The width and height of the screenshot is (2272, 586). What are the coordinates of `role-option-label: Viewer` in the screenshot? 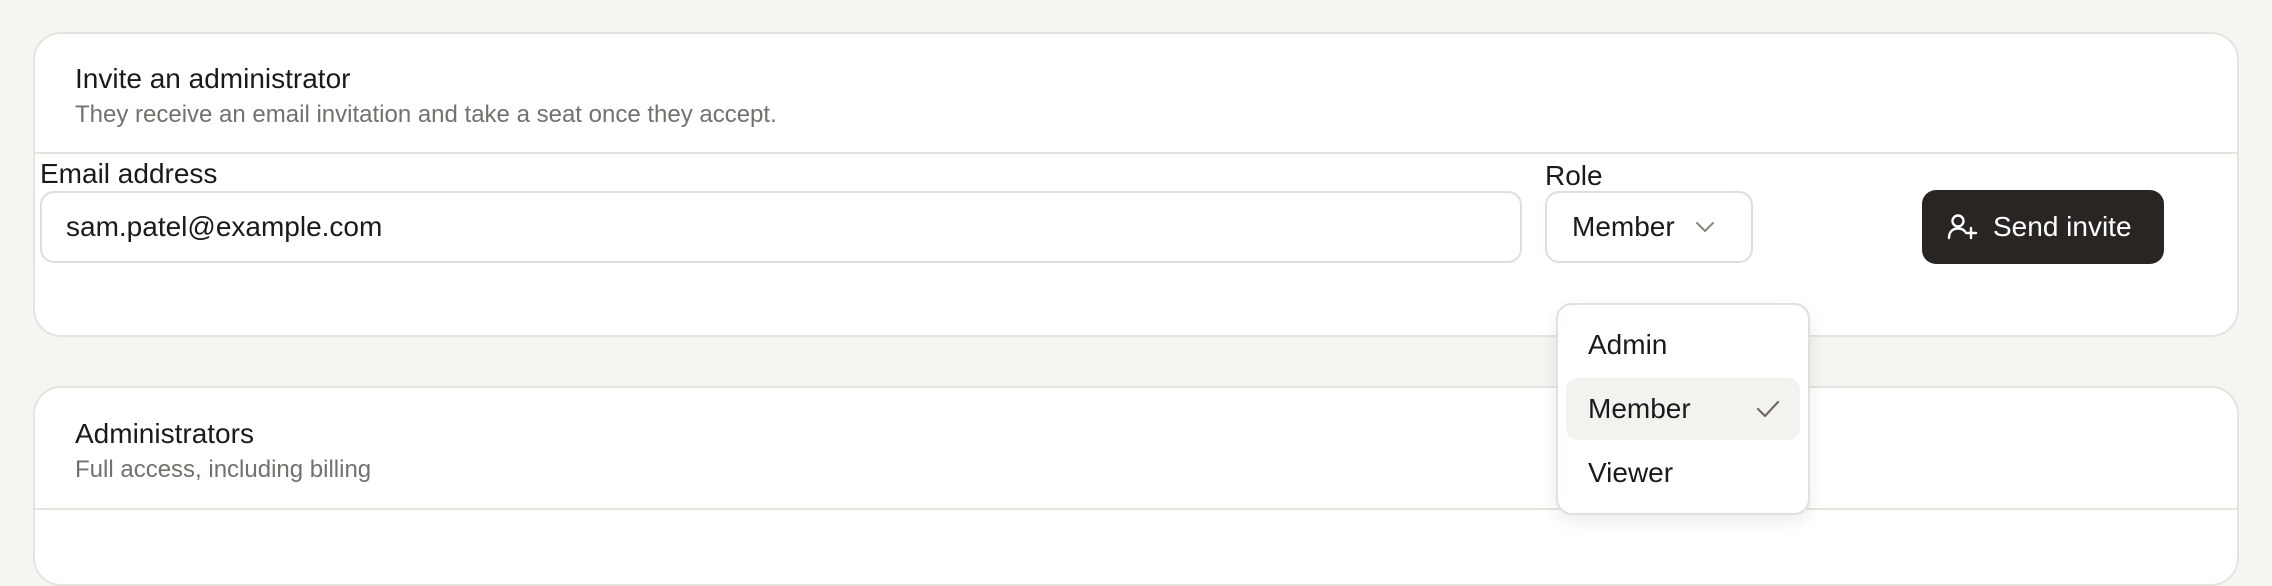 It's located at (1631, 472).